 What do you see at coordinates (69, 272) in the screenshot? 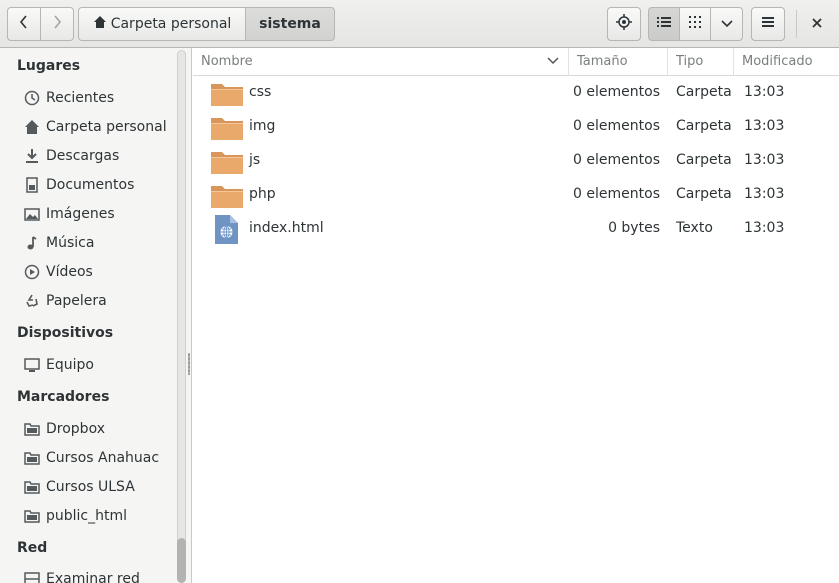
I see `sidebar-item-label: Vídeos` at bounding box center [69, 272].